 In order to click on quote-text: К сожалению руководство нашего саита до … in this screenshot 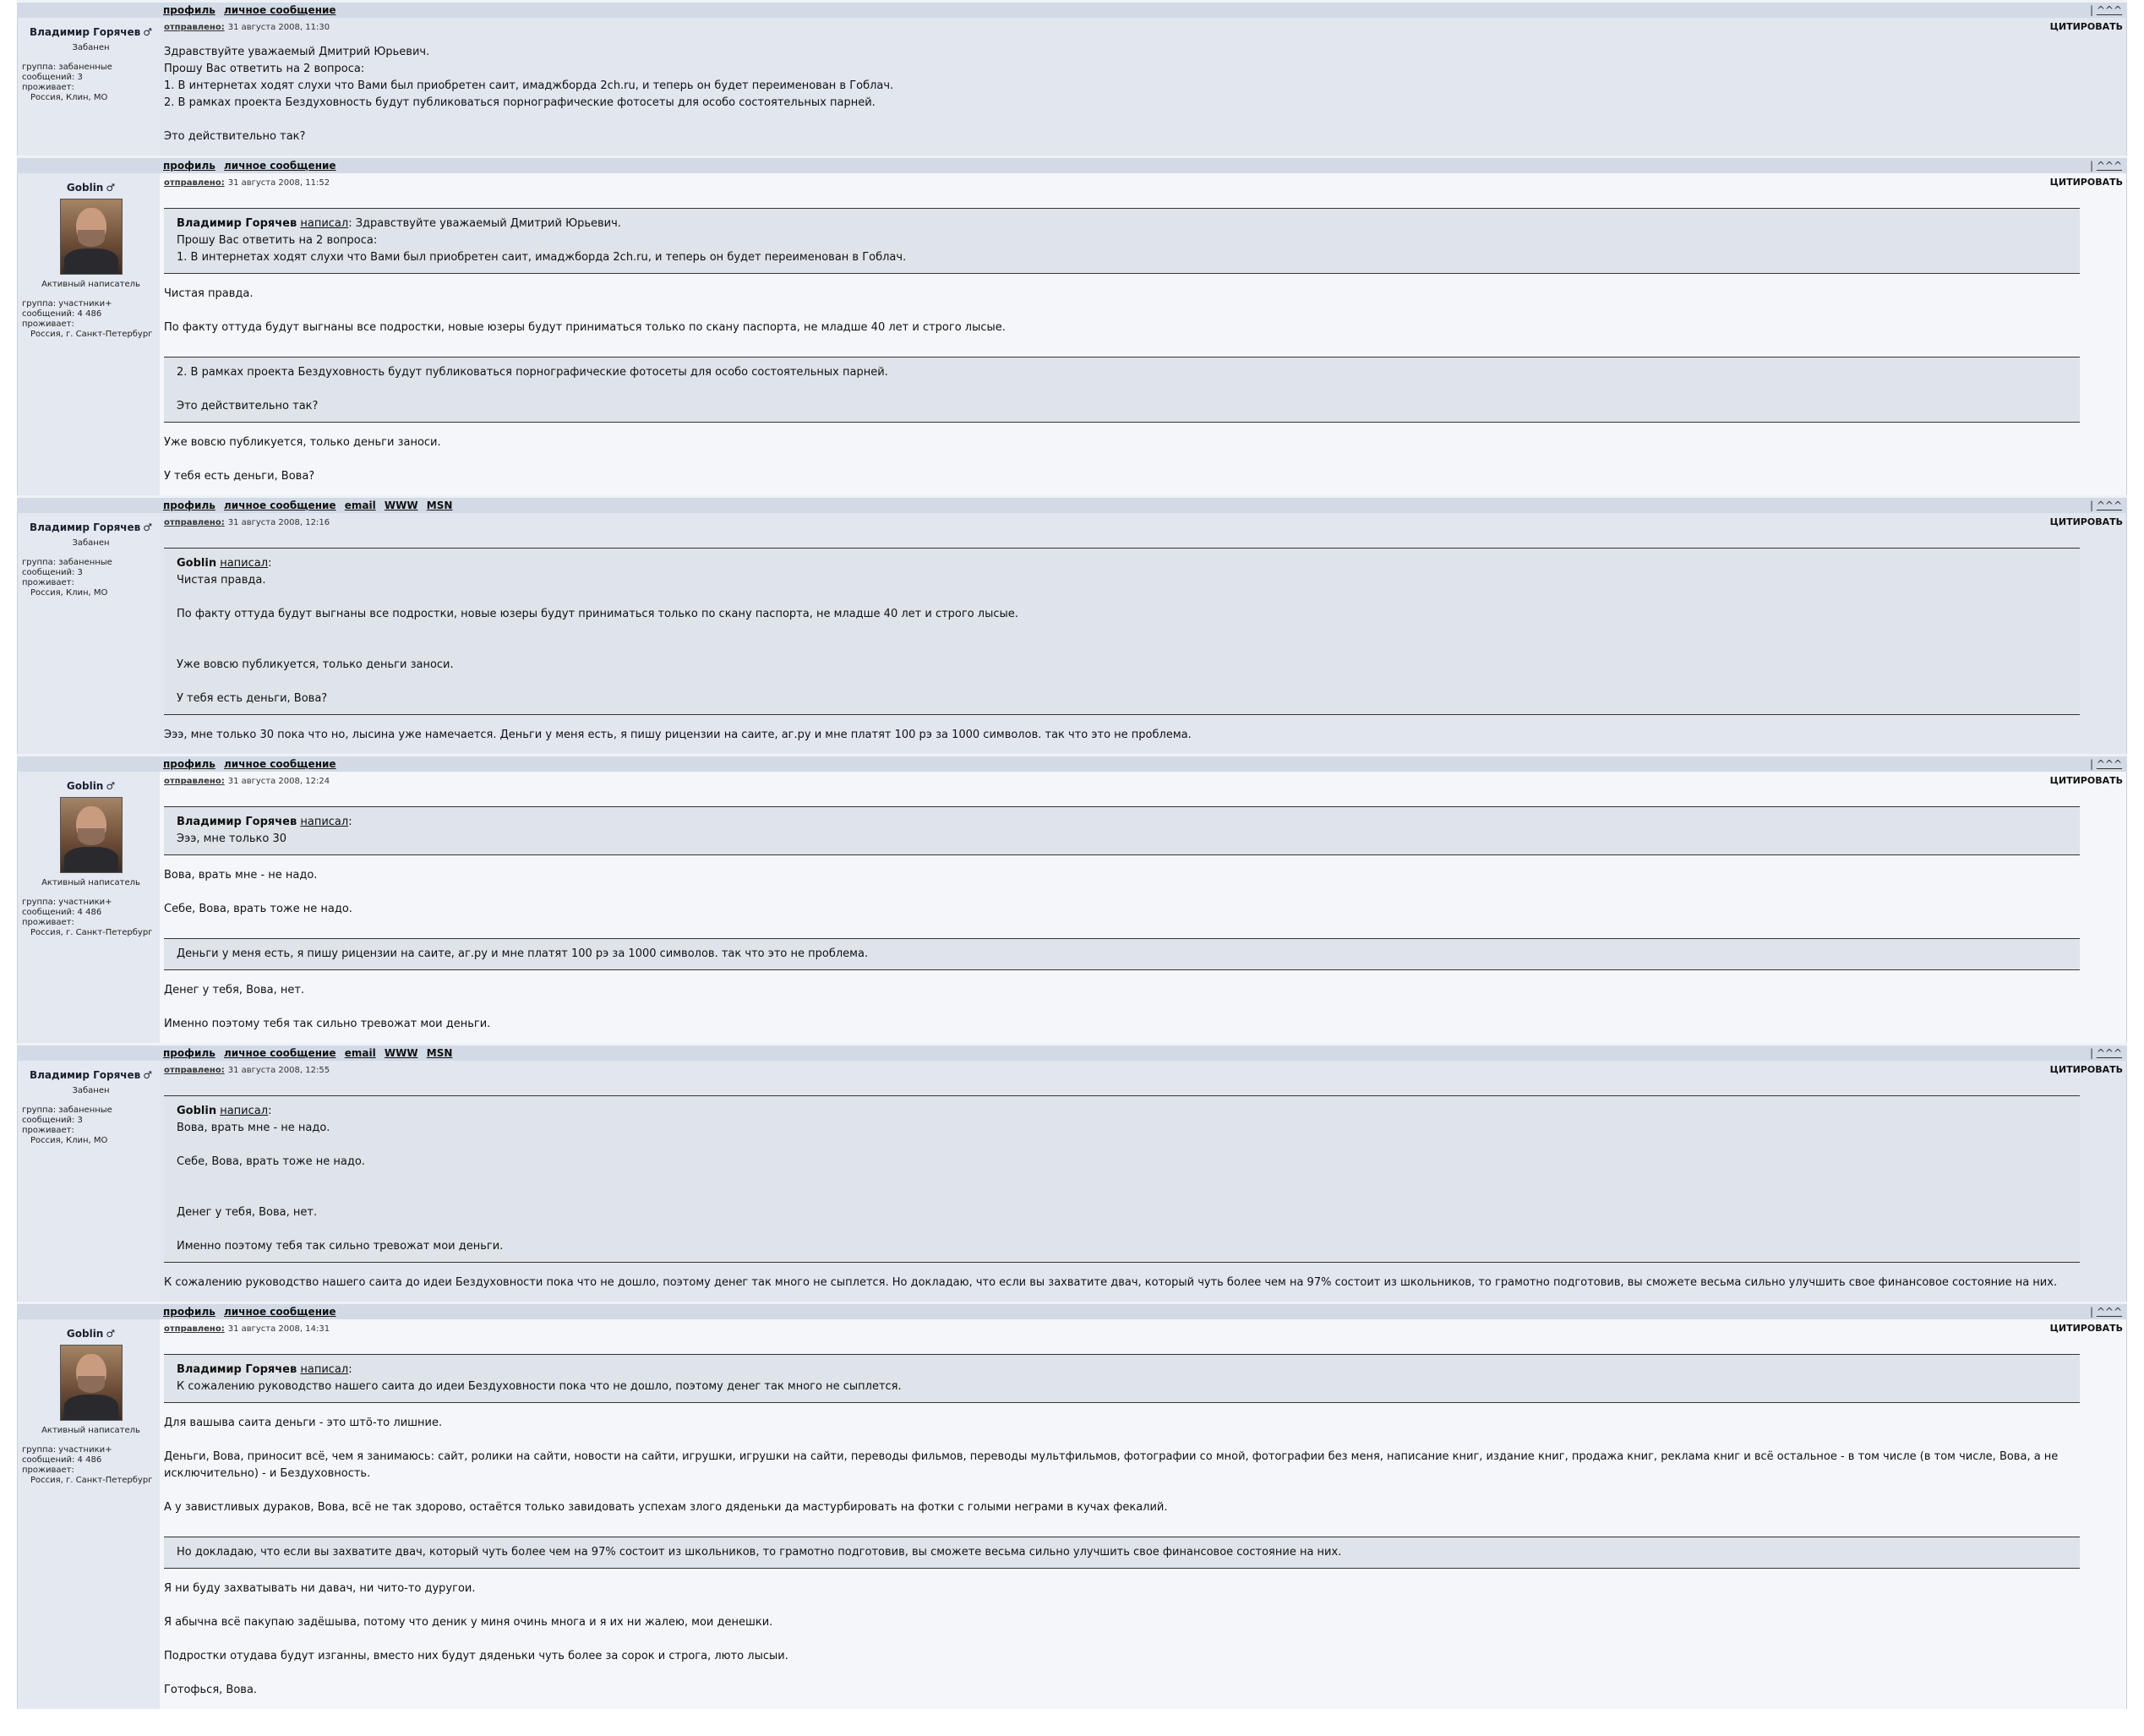, I will do `click(539, 1386)`.